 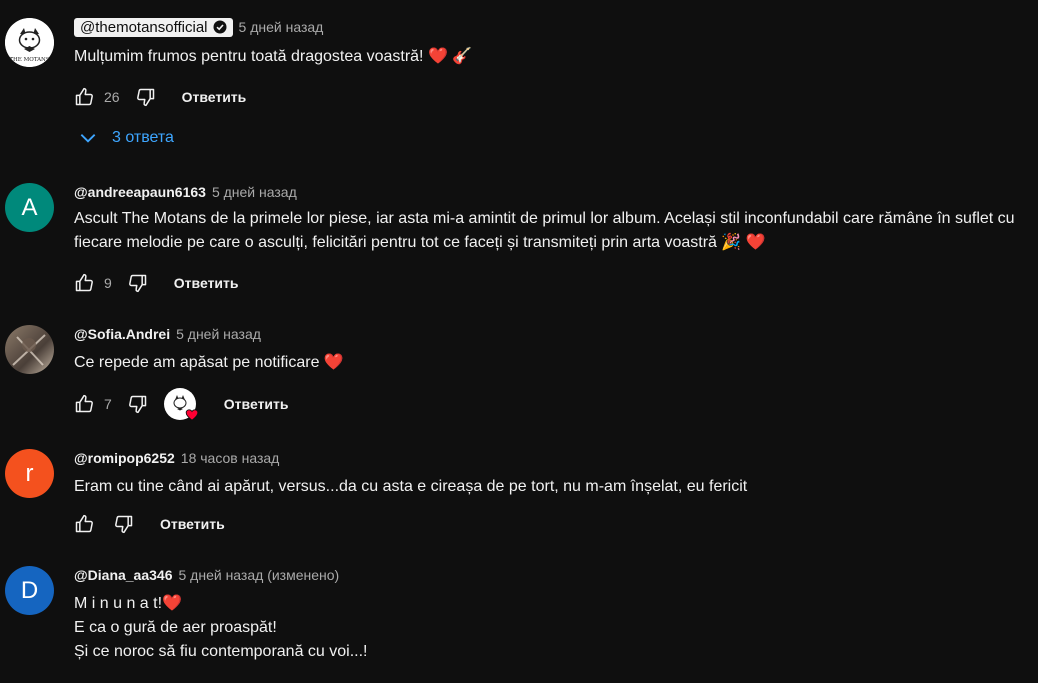 I want to click on comment-time: 18 часов назад, so click(x=230, y=458).